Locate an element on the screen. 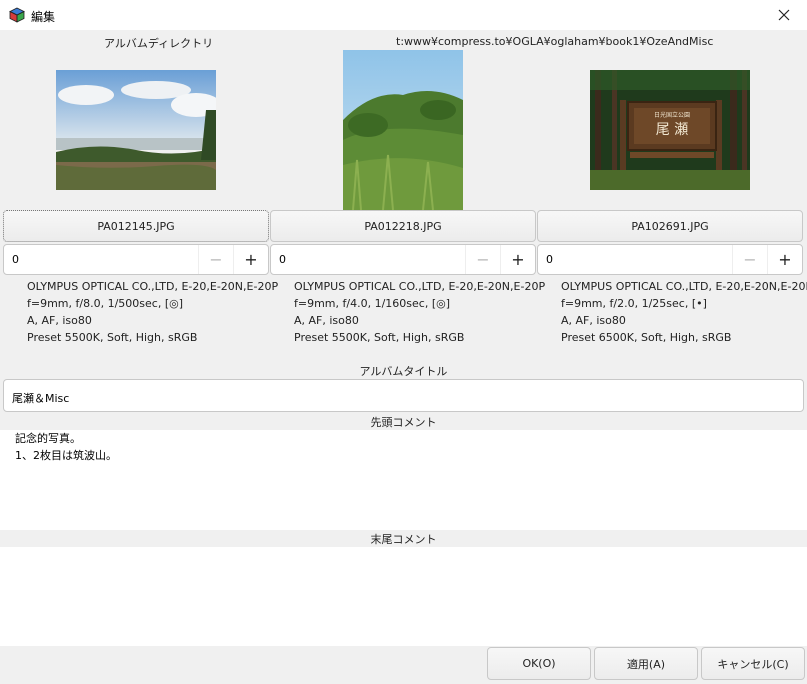 The height and width of the screenshot is (684, 807). close-icon is located at coordinates (784, 15).